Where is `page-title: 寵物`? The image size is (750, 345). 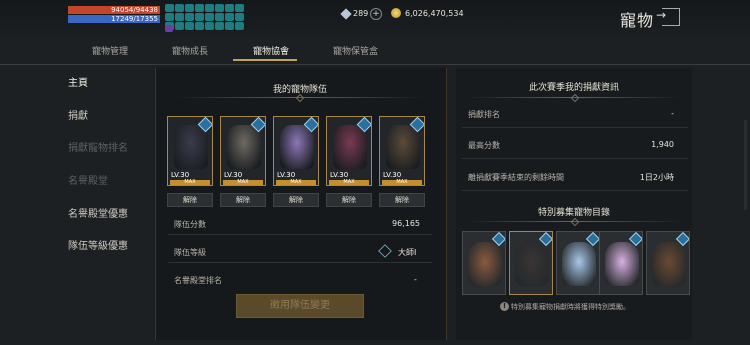
page-title: 寵物 is located at coordinates (637, 20).